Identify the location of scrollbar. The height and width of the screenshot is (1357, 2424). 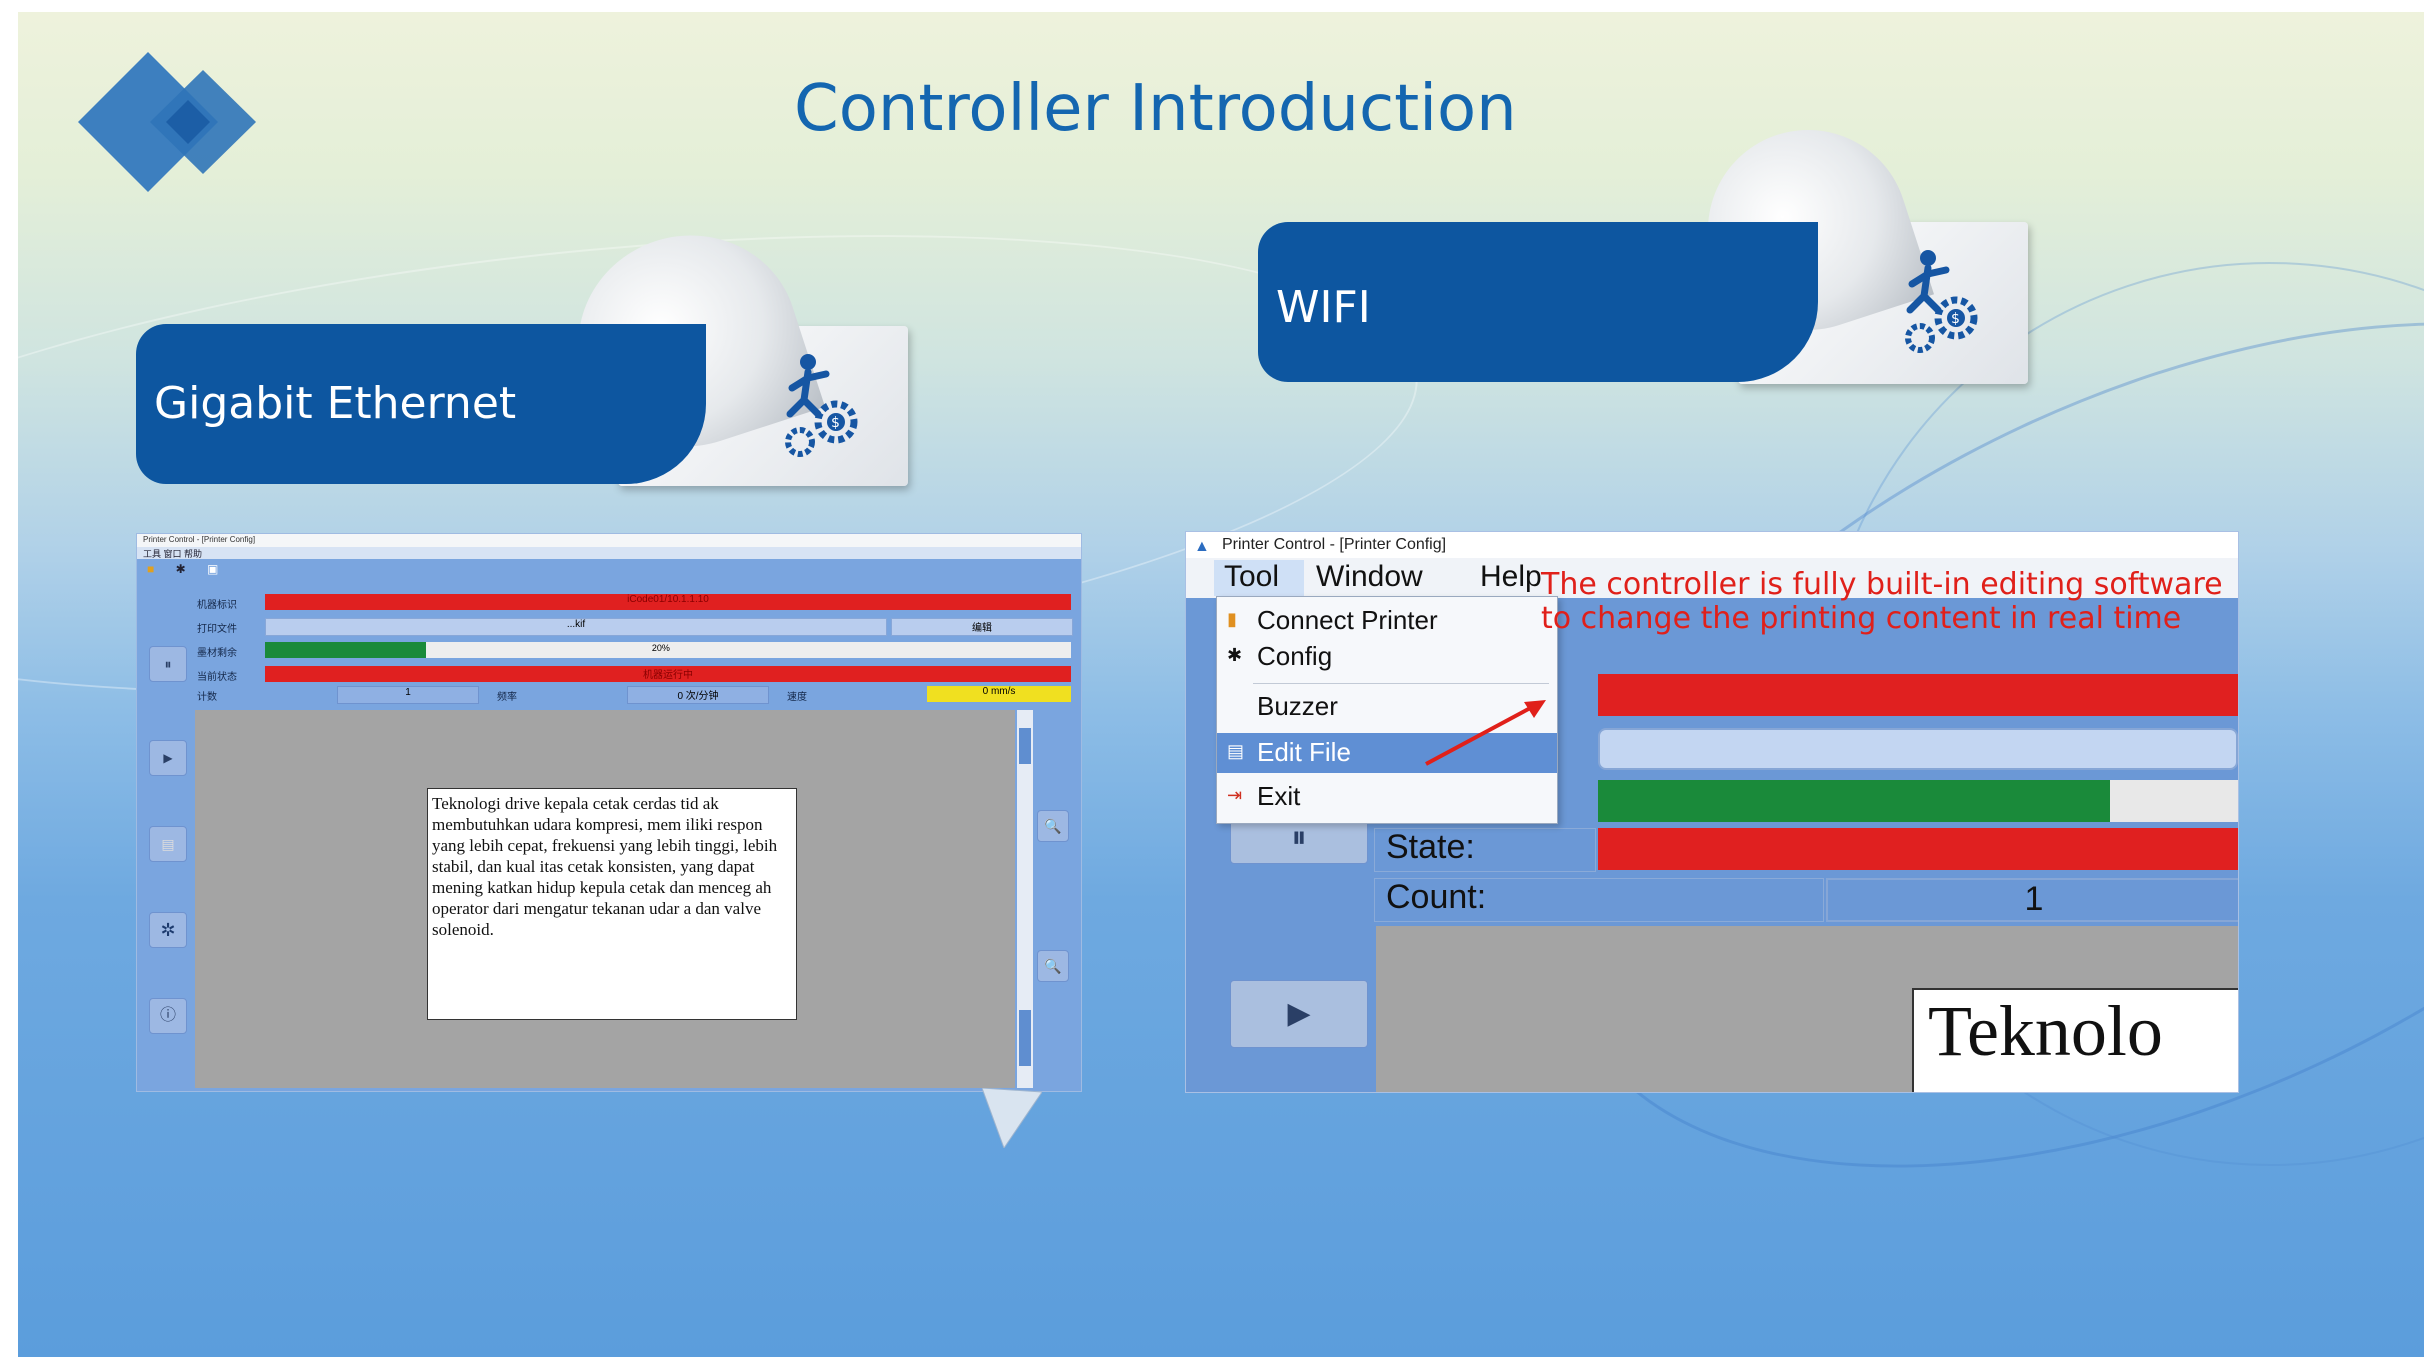
(1025, 899).